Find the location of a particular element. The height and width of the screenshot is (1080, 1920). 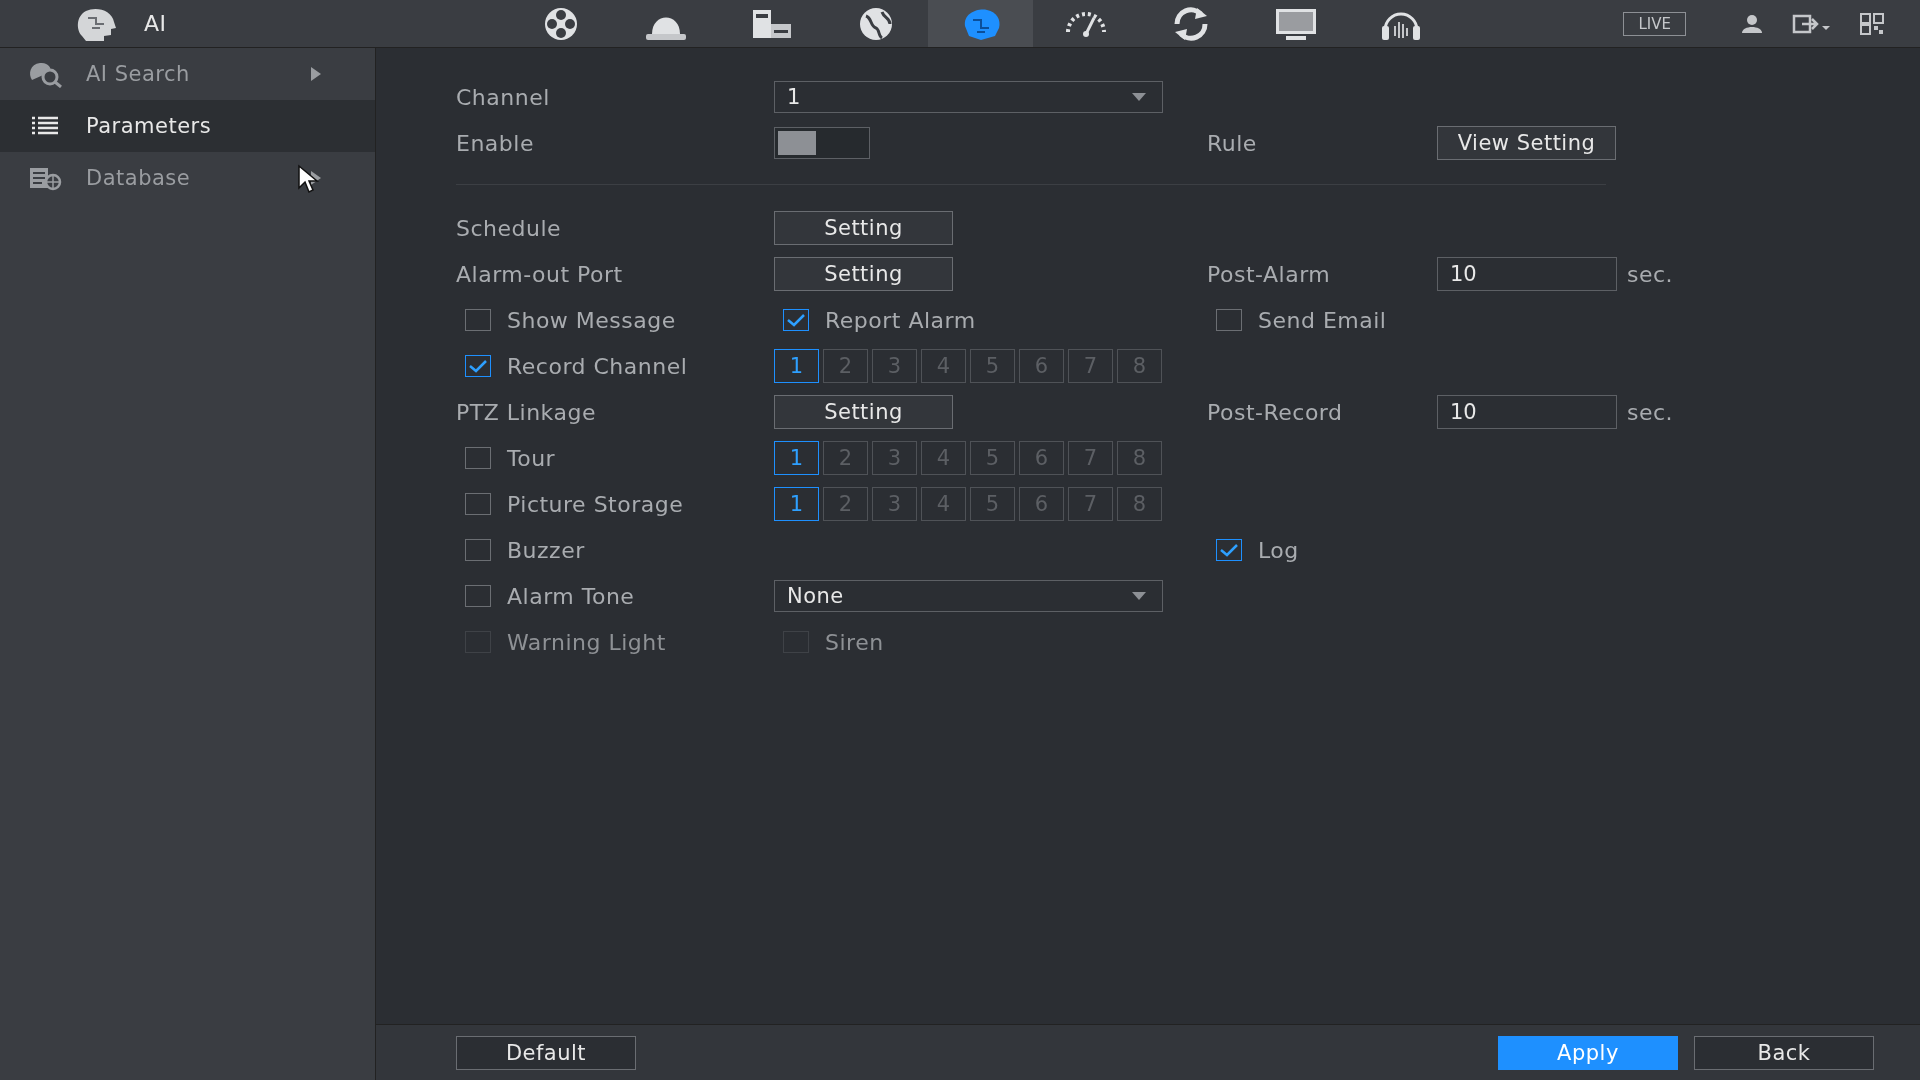

checkbox-label: Buzzer is located at coordinates (546, 550).